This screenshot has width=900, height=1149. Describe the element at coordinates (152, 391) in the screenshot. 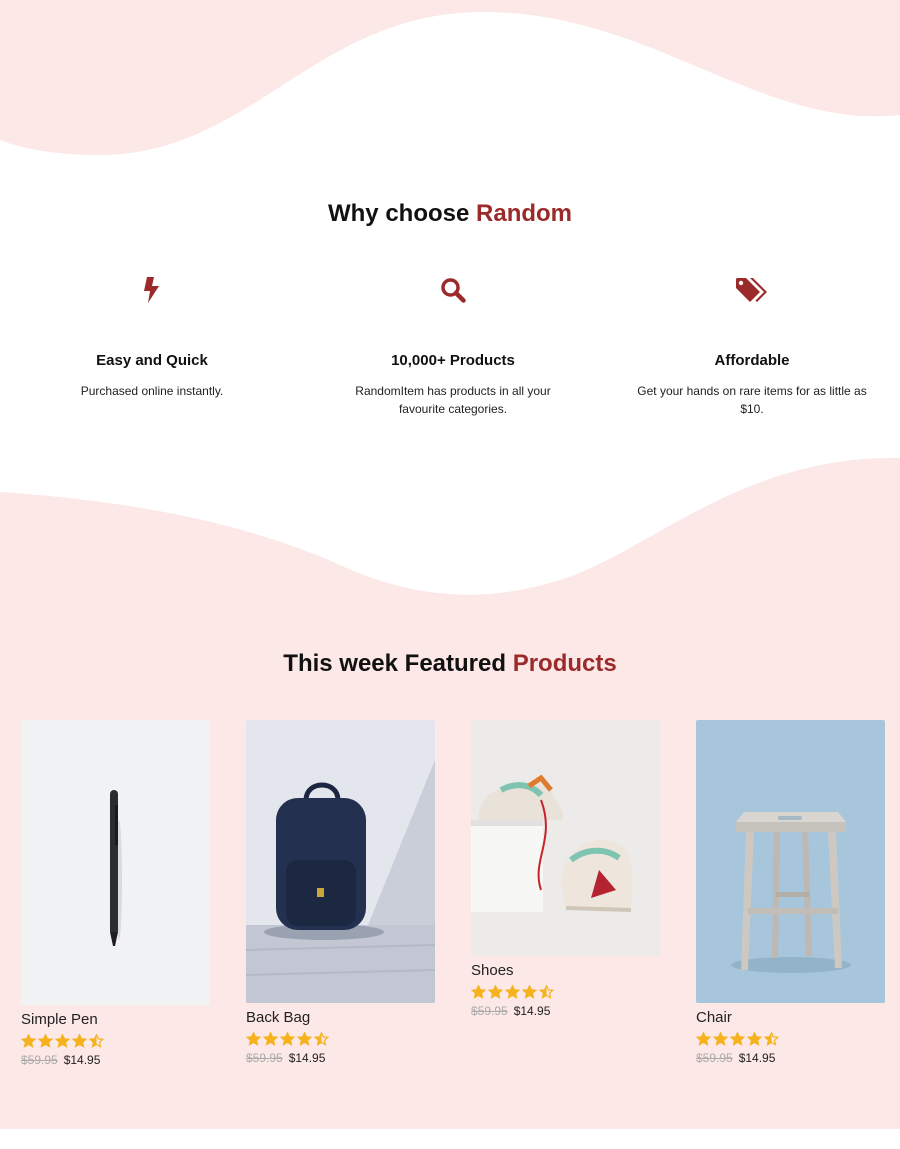

I see `feature-description: Purchased online instantly.` at that location.